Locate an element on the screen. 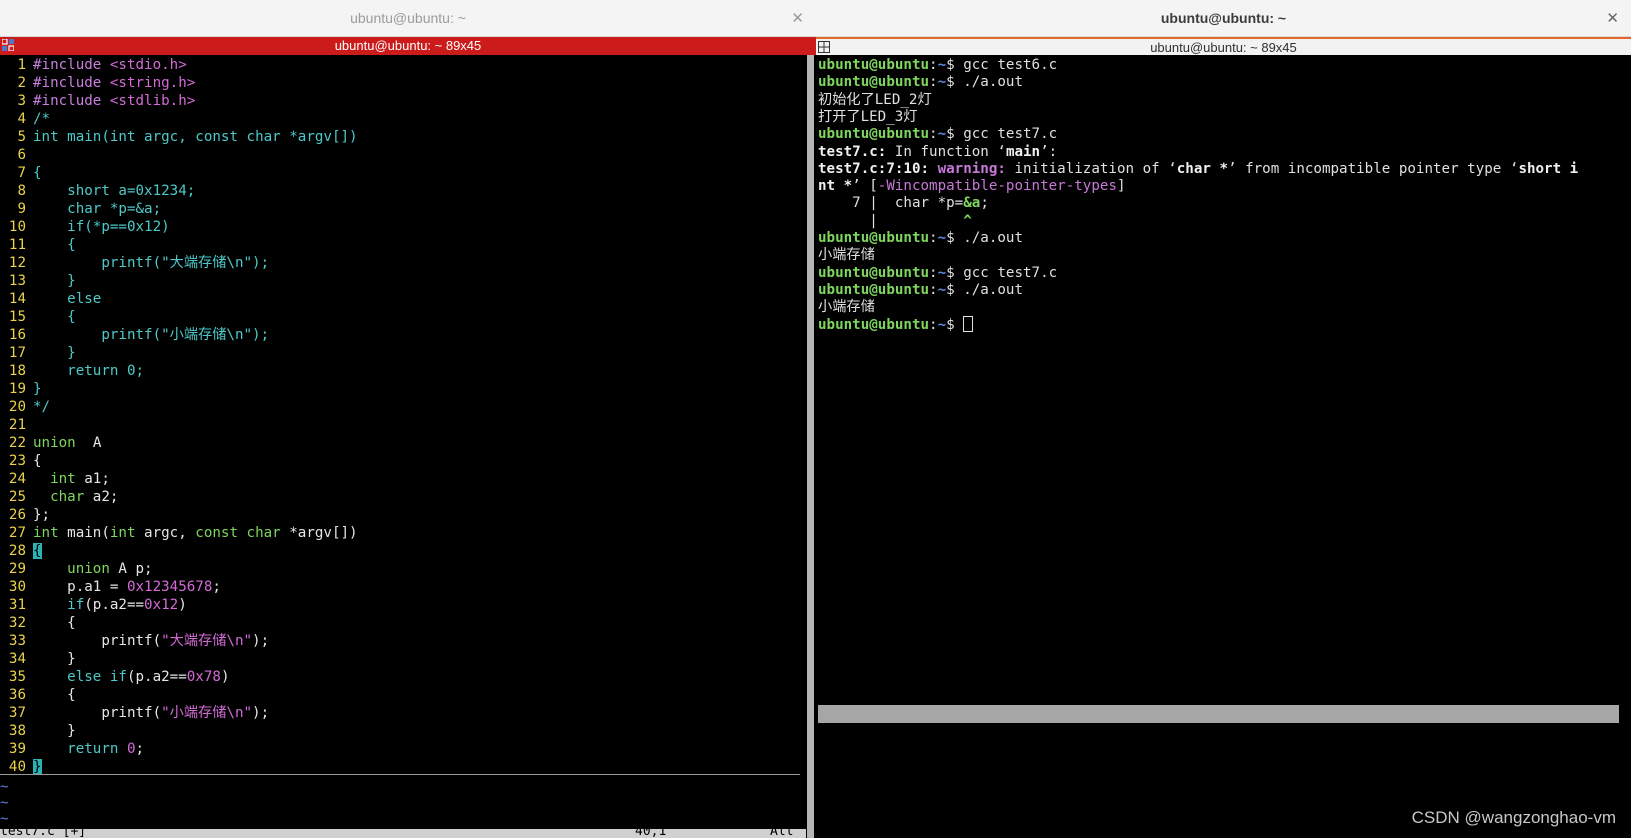 This screenshot has width=1631, height=838. code-token: argc, is located at coordinates (165, 533).